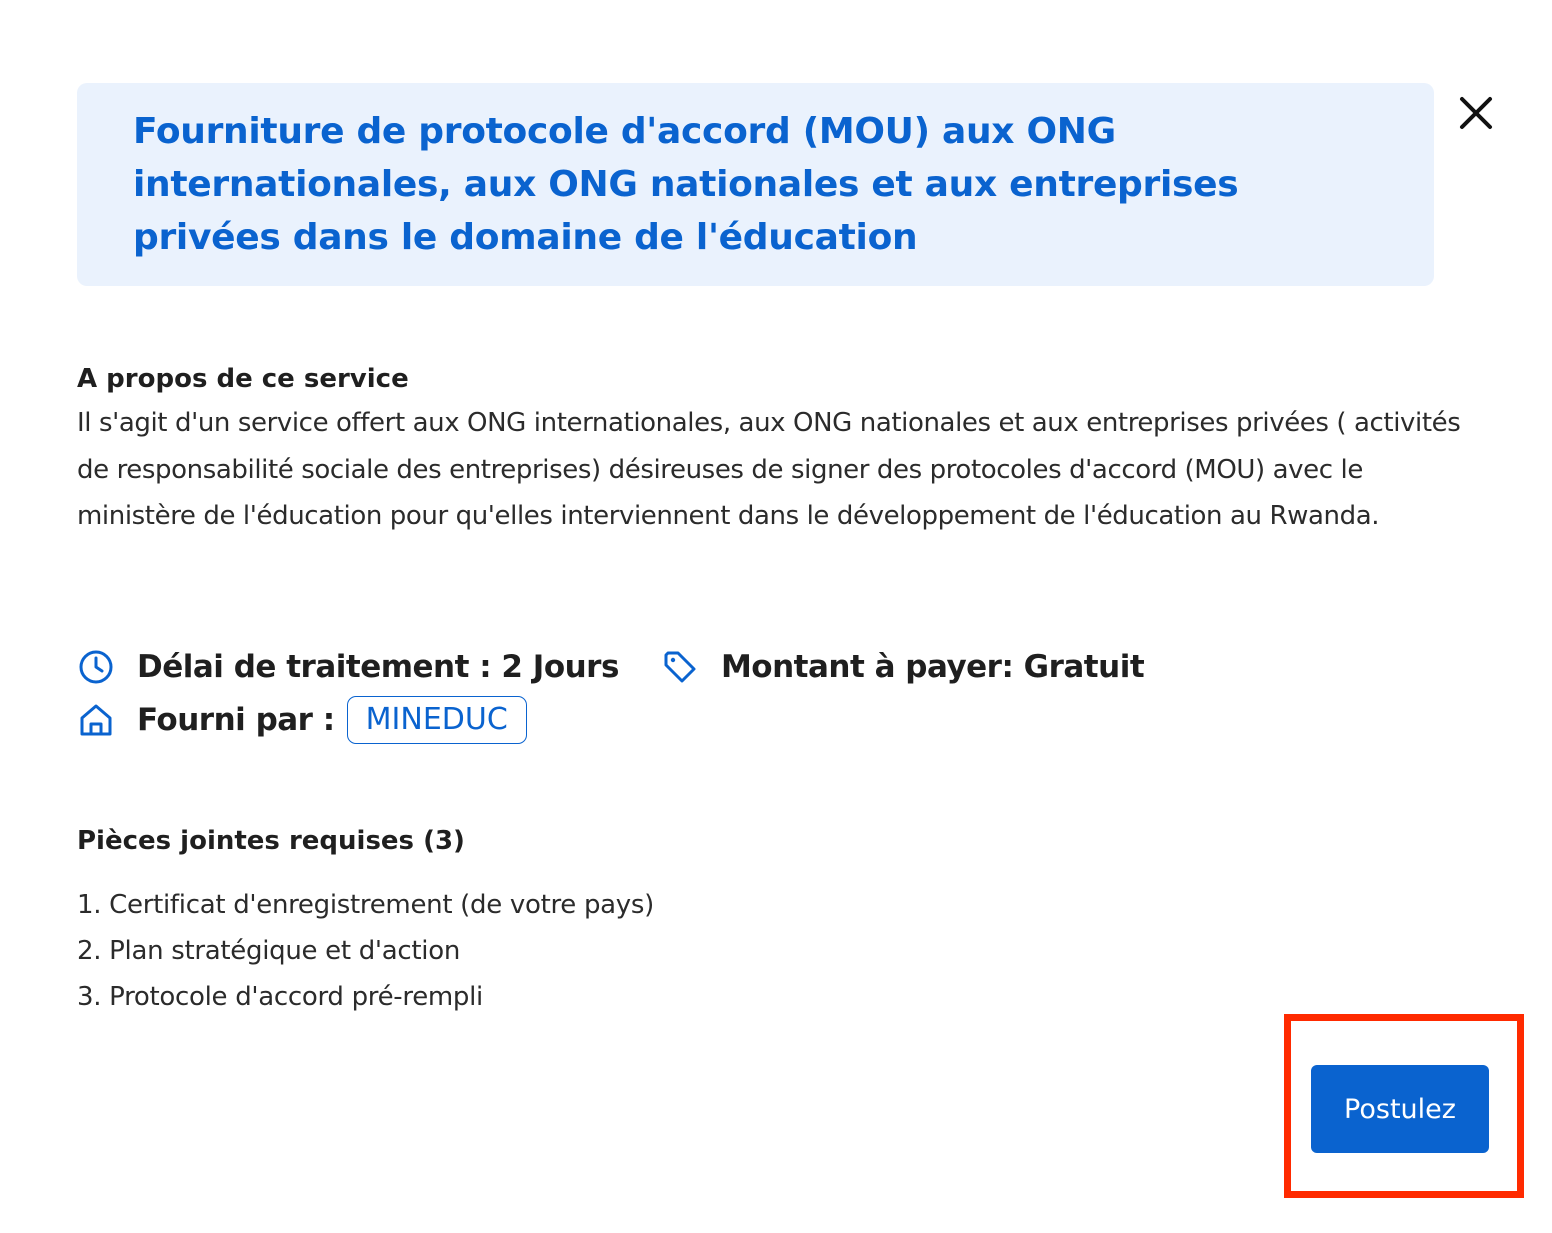  I want to click on close-icon, so click(1476, 113).